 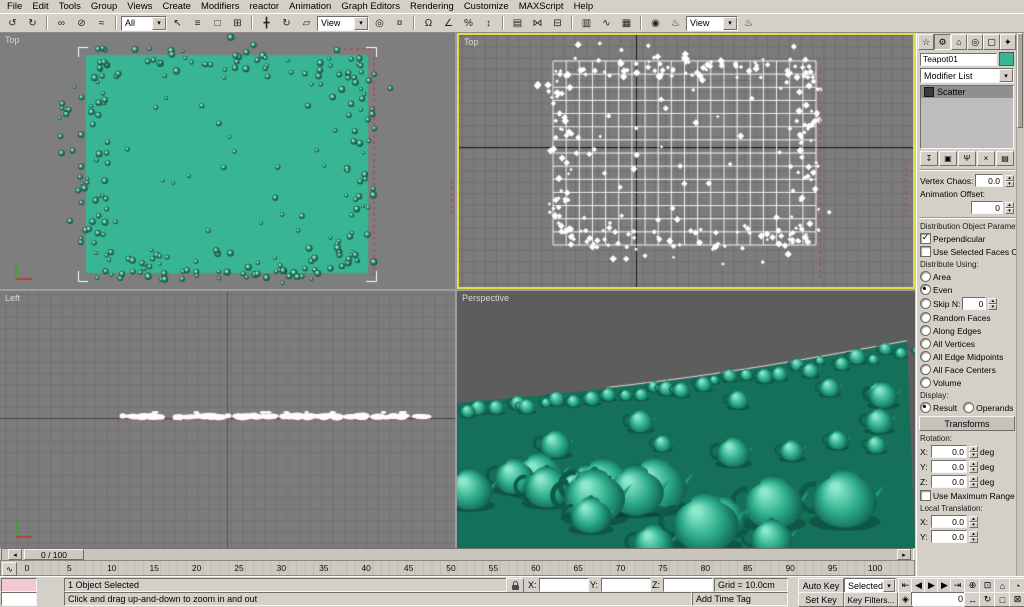 What do you see at coordinates (740, 599) in the screenshot?
I see `add-time-tag: Add Time Tag` at bounding box center [740, 599].